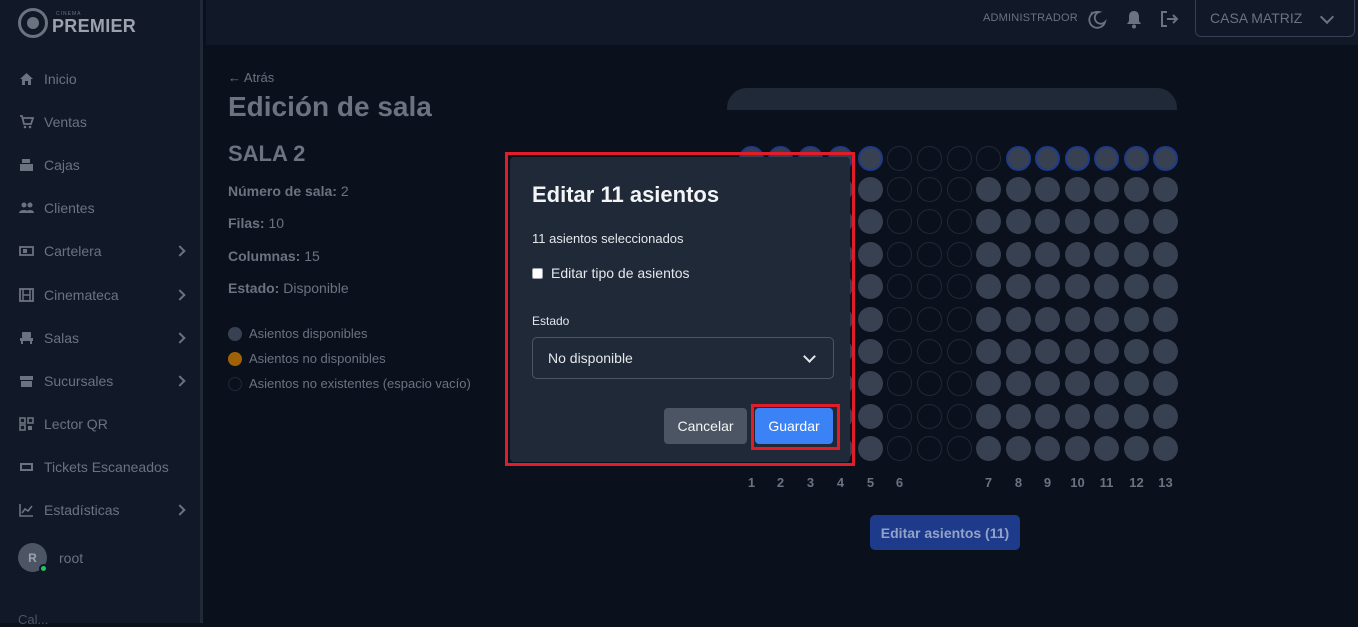  What do you see at coordinates (1169, 19) in the screenshot?
I see `logout-icon` at bounding box center [1169, 19].